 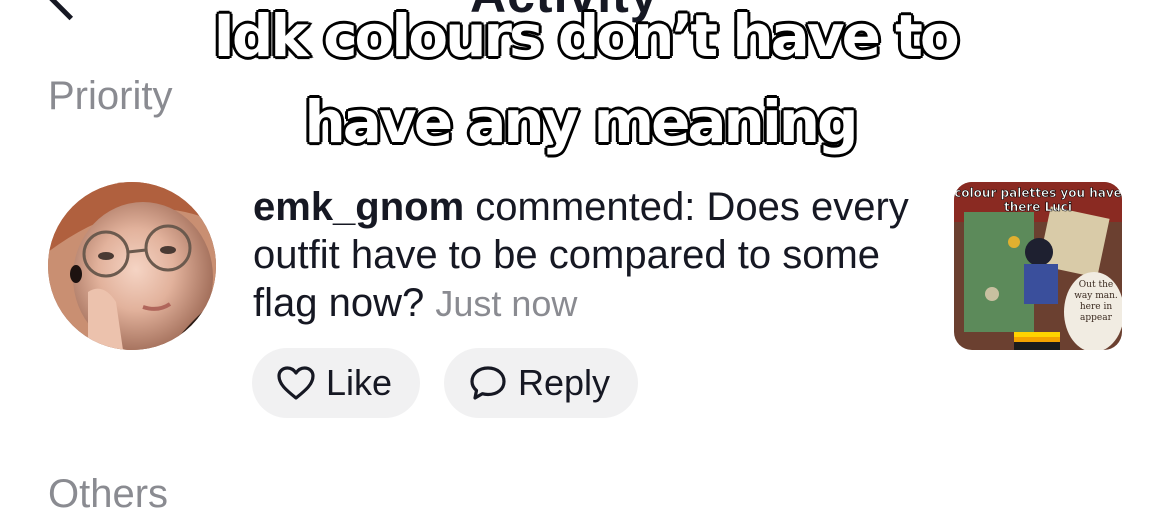 I want to click on like-button: Like, so click(x=336, y=383).